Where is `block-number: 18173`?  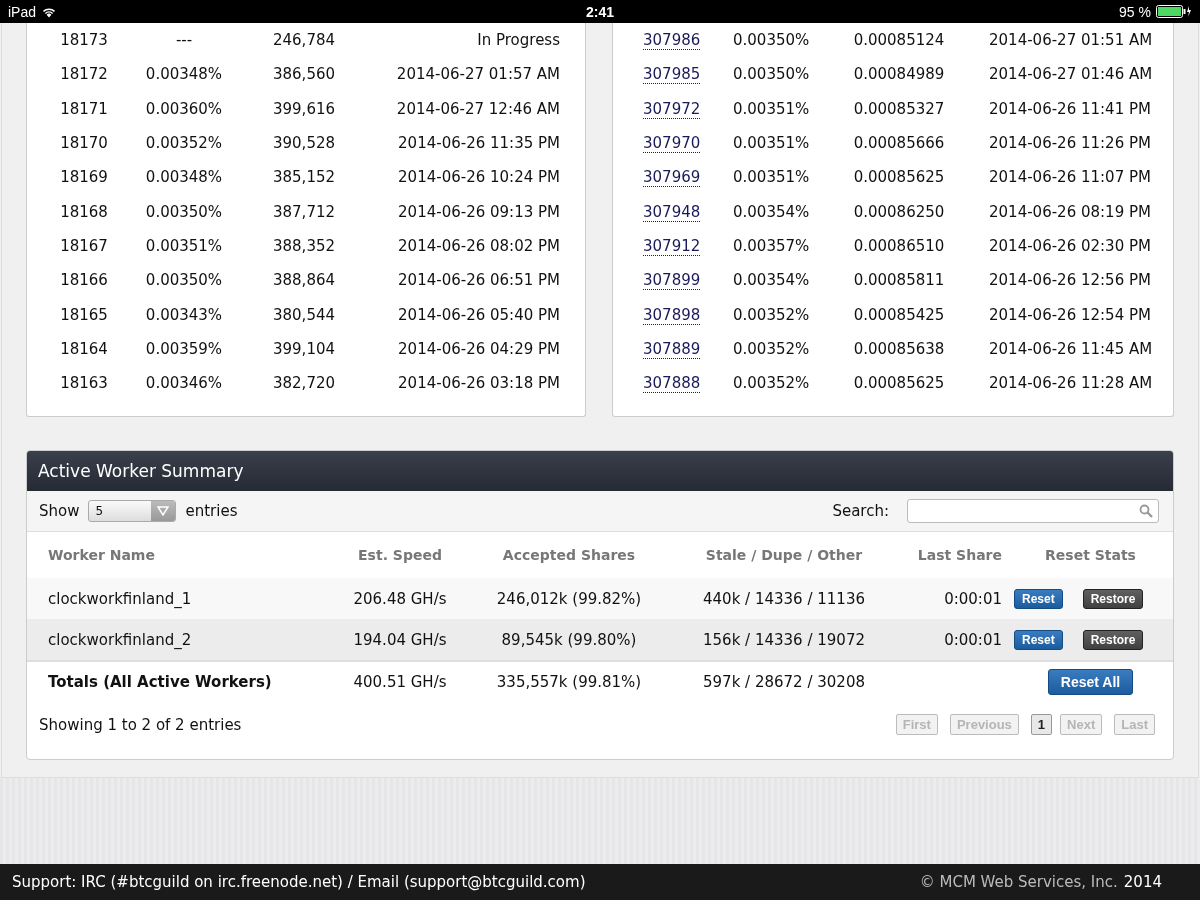
block-number: 18173 is located at coordinates (84, 40).